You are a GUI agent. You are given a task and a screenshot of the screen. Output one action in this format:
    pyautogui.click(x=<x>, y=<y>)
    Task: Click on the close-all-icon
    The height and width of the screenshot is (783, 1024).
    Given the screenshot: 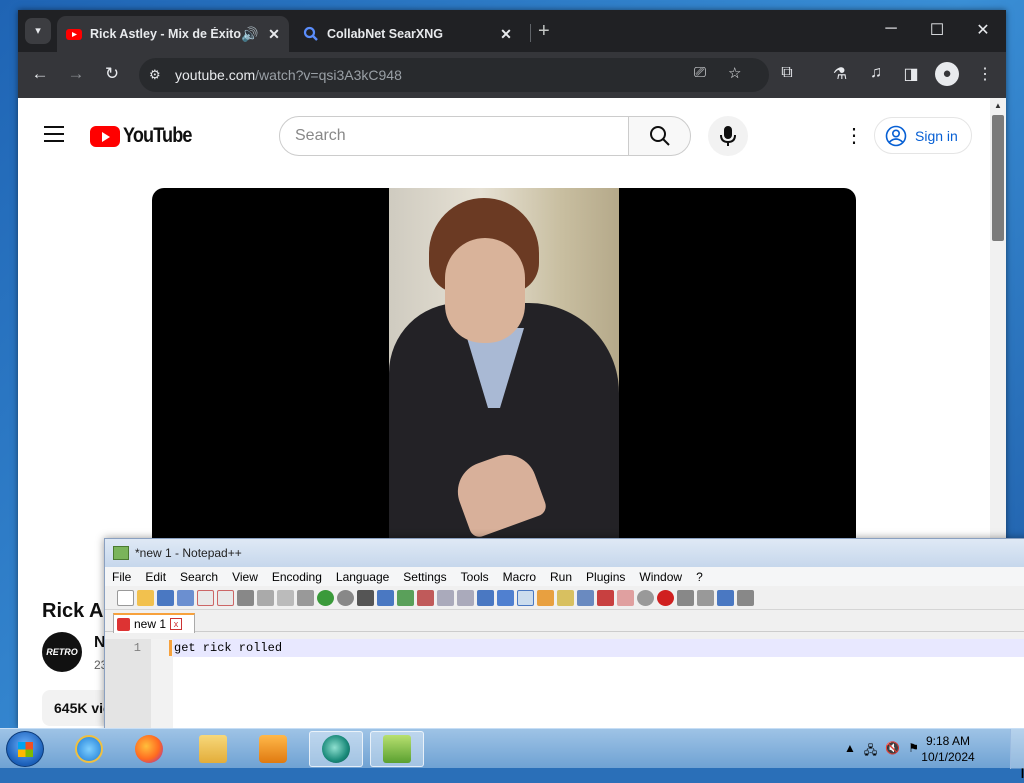 What is the action you would take?
    pyautogui.click(x=225, y=597)
    